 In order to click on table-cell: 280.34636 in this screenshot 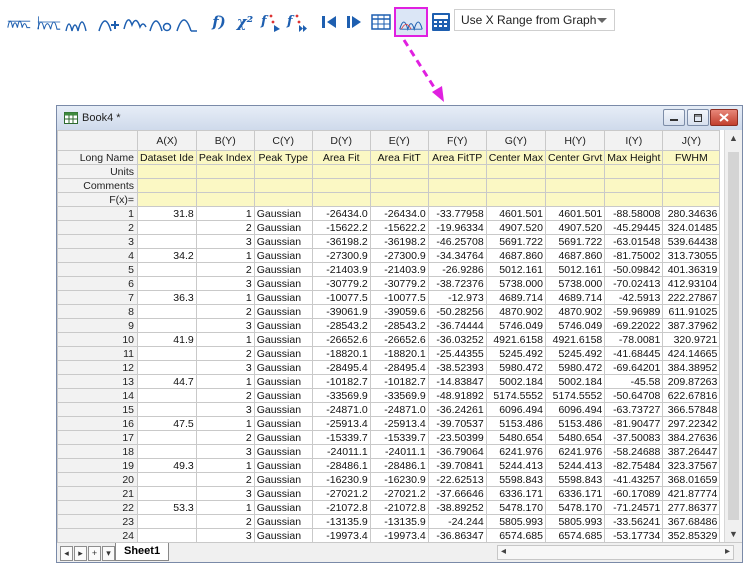, I will do `click(691, 213)`.